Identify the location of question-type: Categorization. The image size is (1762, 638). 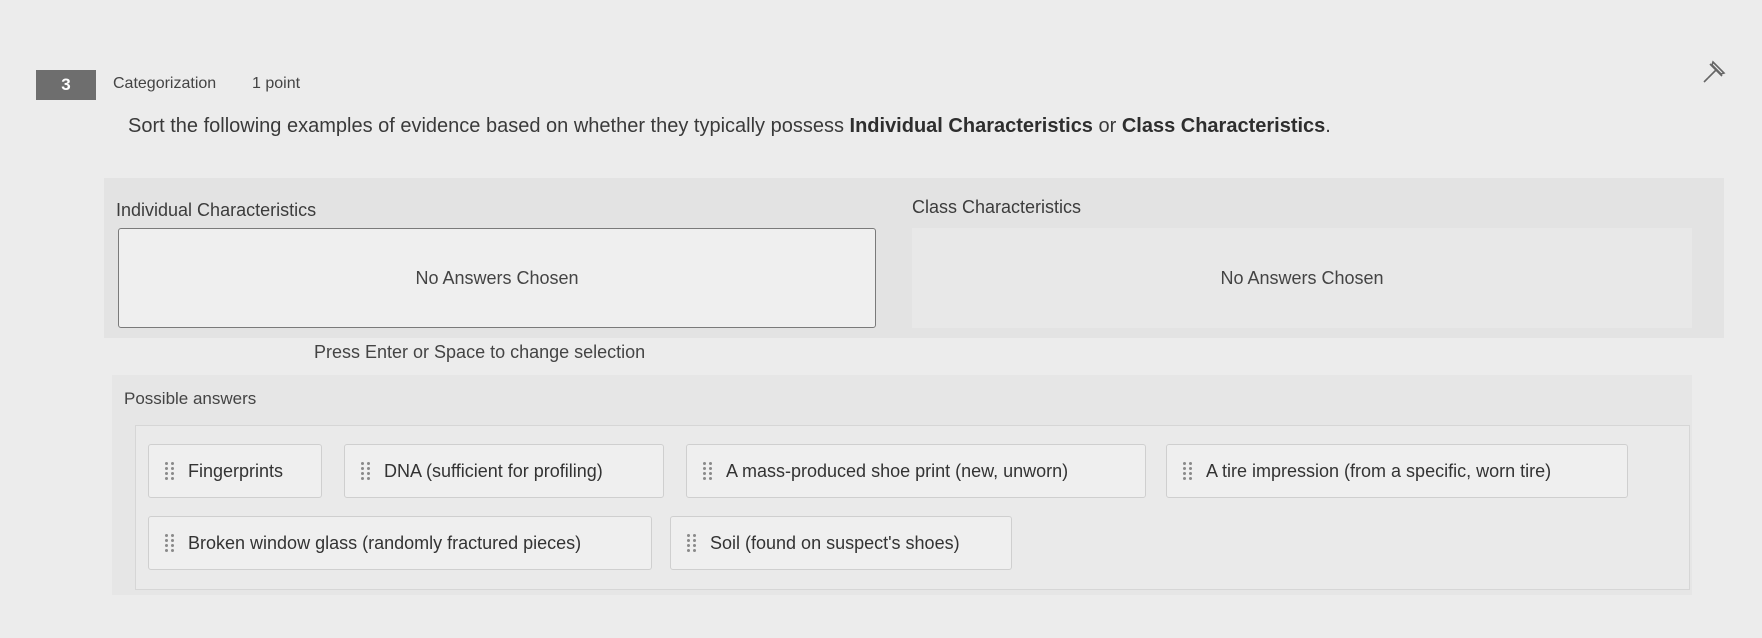
(165, 83).